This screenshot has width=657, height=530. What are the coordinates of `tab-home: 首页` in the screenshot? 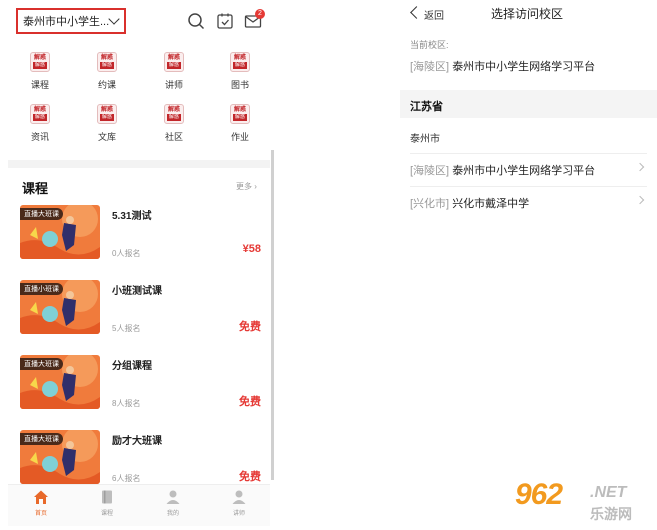 It's located at (41, 503).